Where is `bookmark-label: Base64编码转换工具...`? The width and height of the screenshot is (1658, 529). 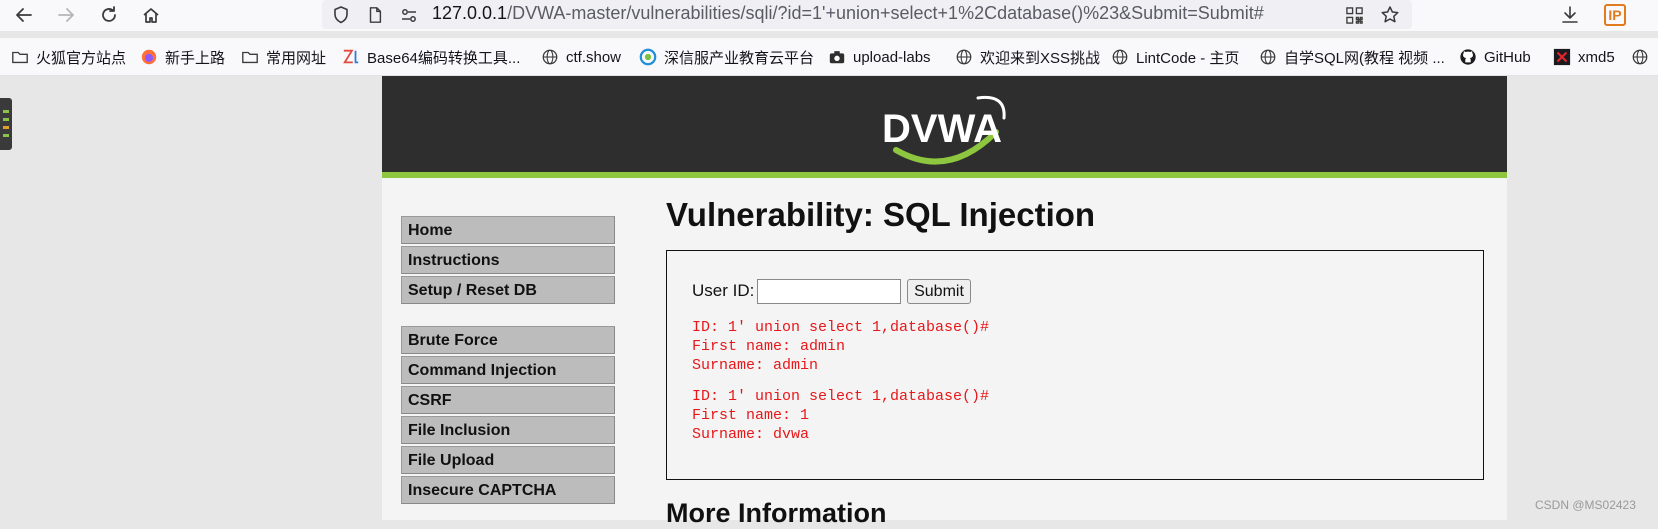
bookmark-label: Base64编码转换工具... is located at coordinates (444, 58).